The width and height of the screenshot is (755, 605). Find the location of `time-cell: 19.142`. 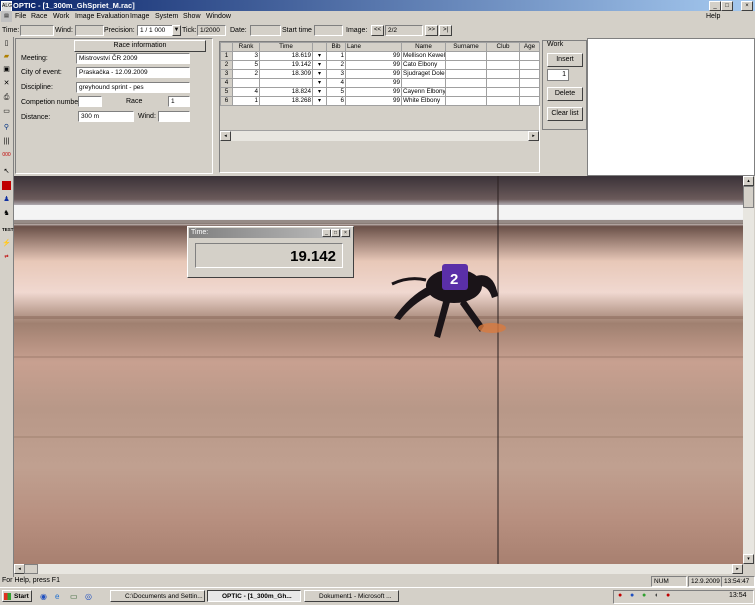

time-cell: 19.142 is located at coordinates (286, 65).